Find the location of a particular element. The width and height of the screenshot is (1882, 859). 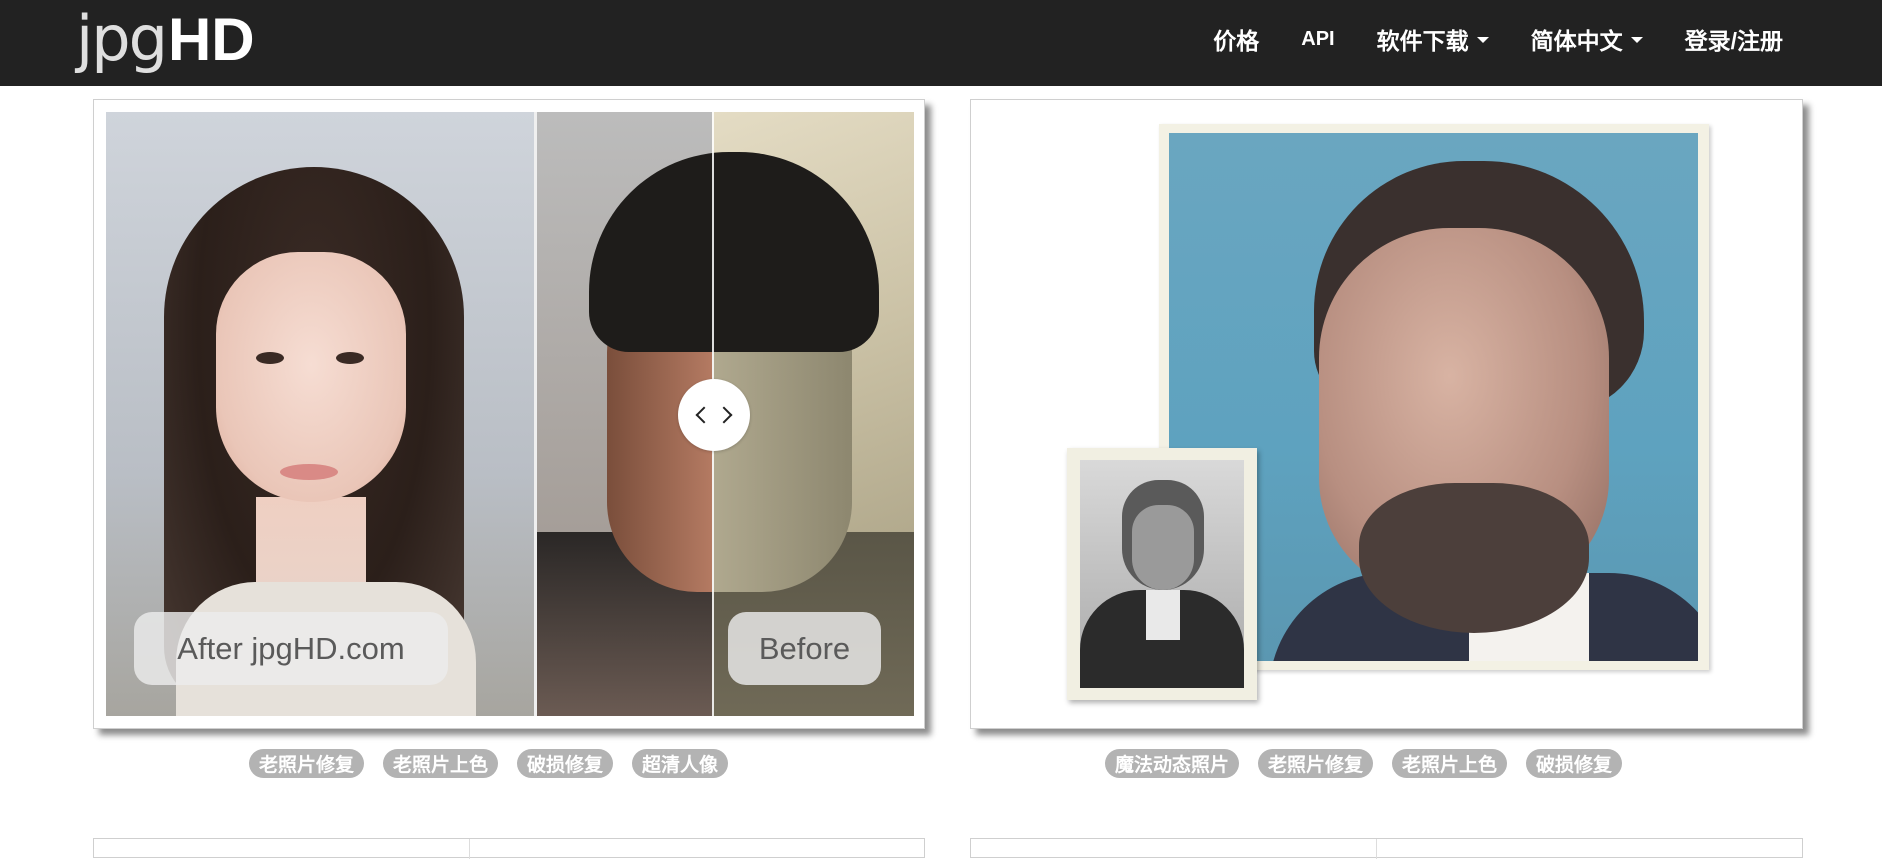

comparison-slider-handle is located at coordinates (714, 415).